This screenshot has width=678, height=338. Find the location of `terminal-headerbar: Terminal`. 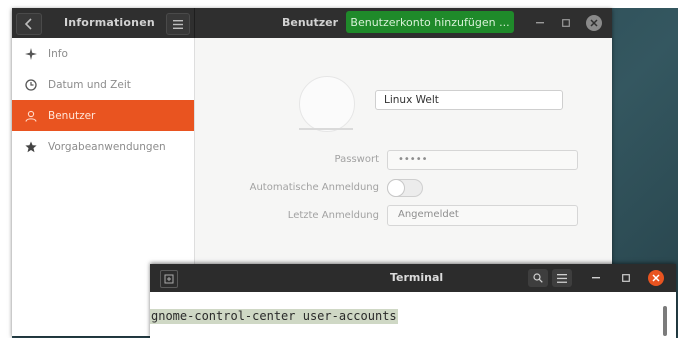

terminal-headerbar: Terminal is located at coordinates (413, 278).